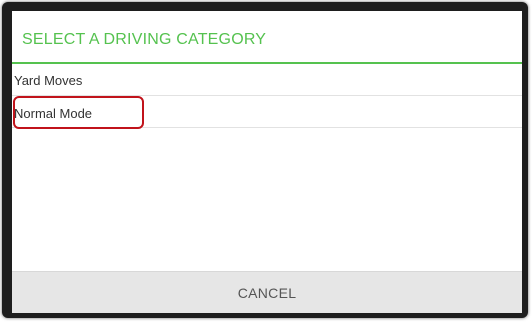 This screenshot has width=532, height=322. I want to click on list-item-label: Yard Moves, so click(48, 80).